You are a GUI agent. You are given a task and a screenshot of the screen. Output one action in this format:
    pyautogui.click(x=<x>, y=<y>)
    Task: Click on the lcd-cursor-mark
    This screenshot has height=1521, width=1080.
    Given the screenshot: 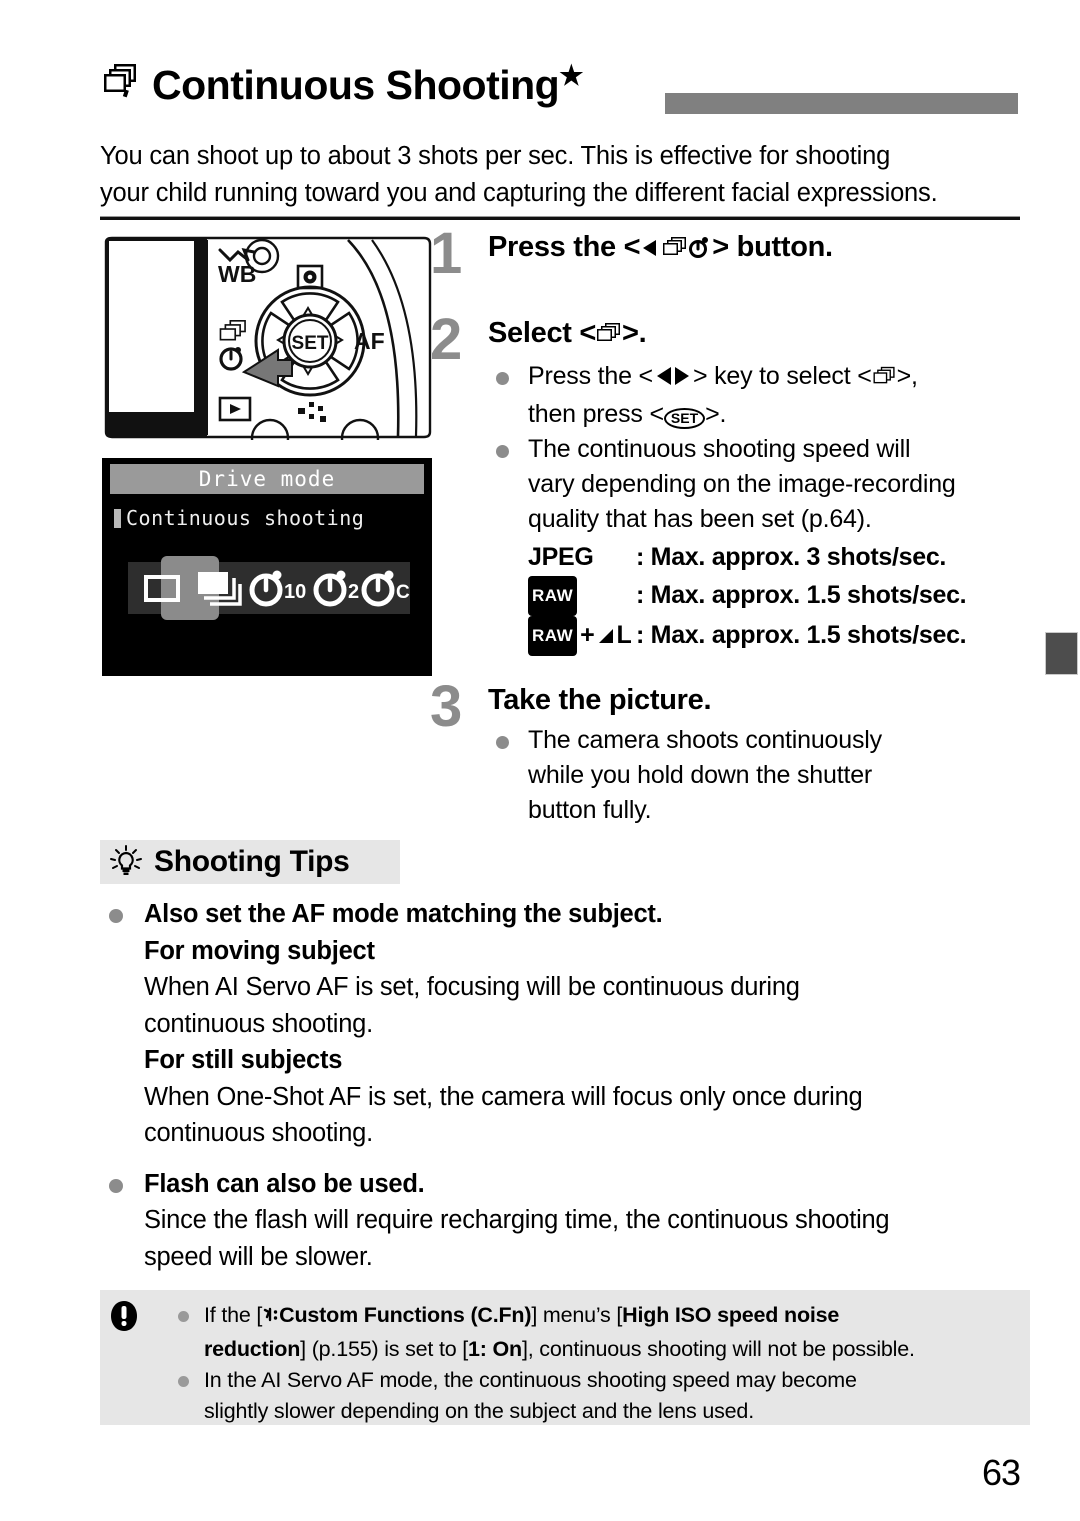 What is the action you would take?
    pyautogui.click(x=117, y=518)
    